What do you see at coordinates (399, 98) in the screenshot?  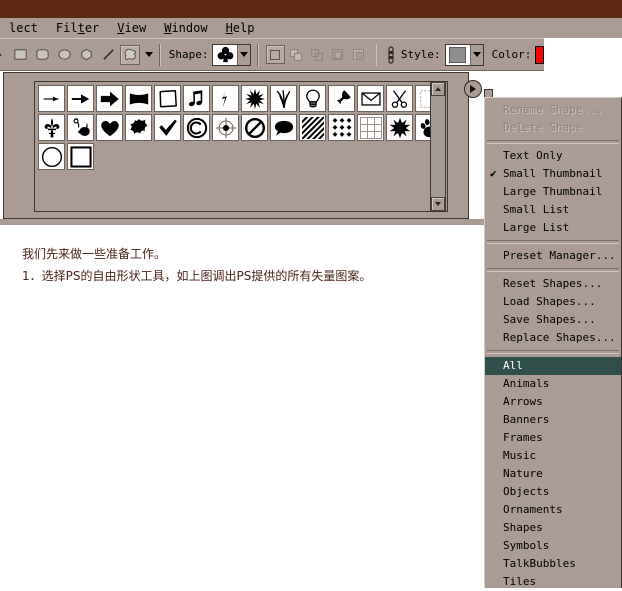 I see `scissors-shape` at bounding box center [399, 98].